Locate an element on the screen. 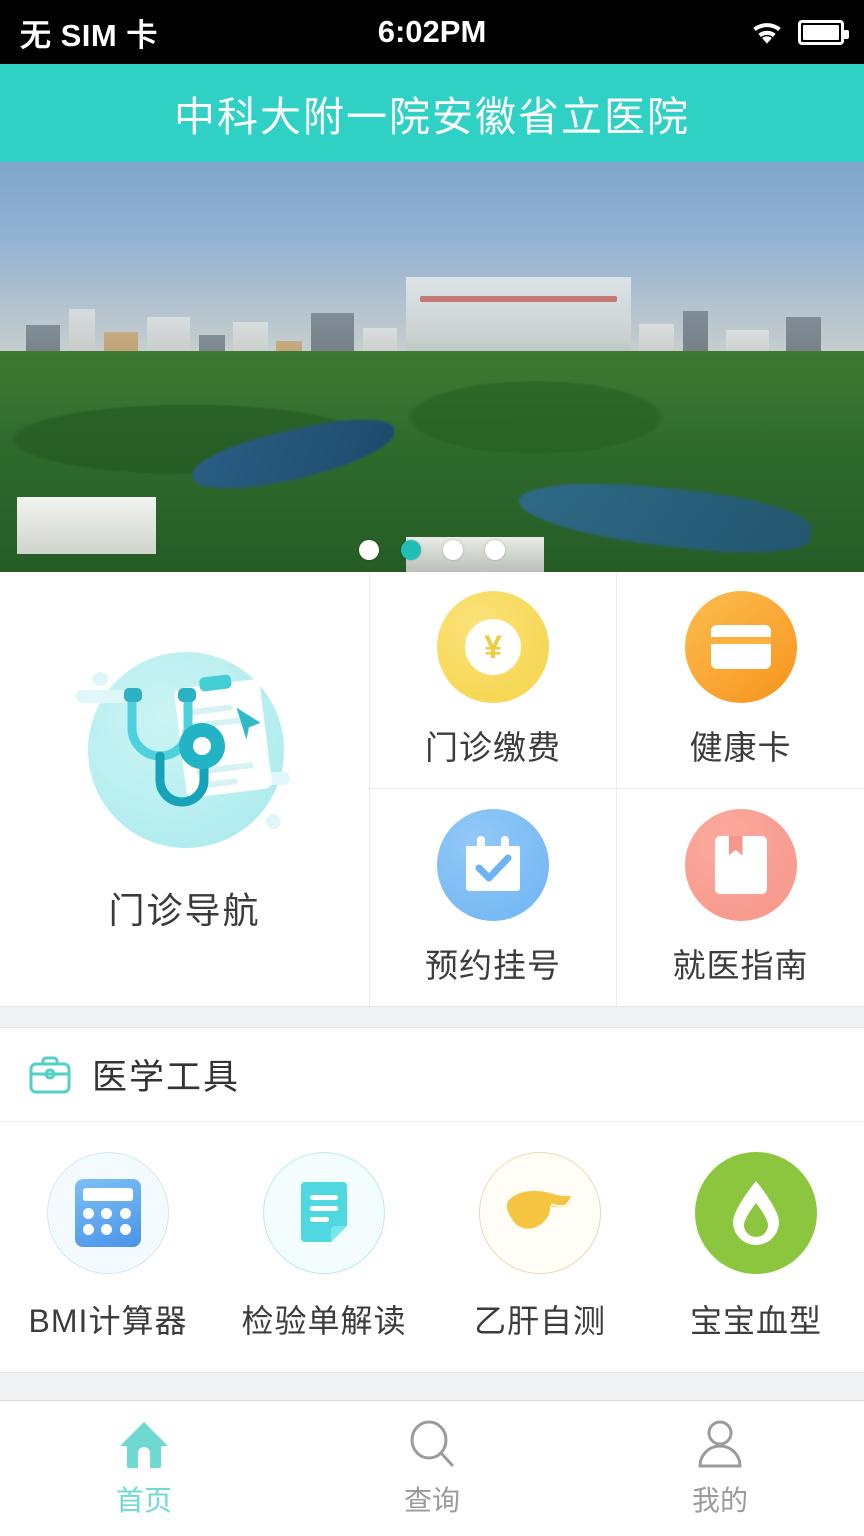 The width and height of the screenshot is (864, 1536). calculator-icon is located at coordinates (108, 1213).